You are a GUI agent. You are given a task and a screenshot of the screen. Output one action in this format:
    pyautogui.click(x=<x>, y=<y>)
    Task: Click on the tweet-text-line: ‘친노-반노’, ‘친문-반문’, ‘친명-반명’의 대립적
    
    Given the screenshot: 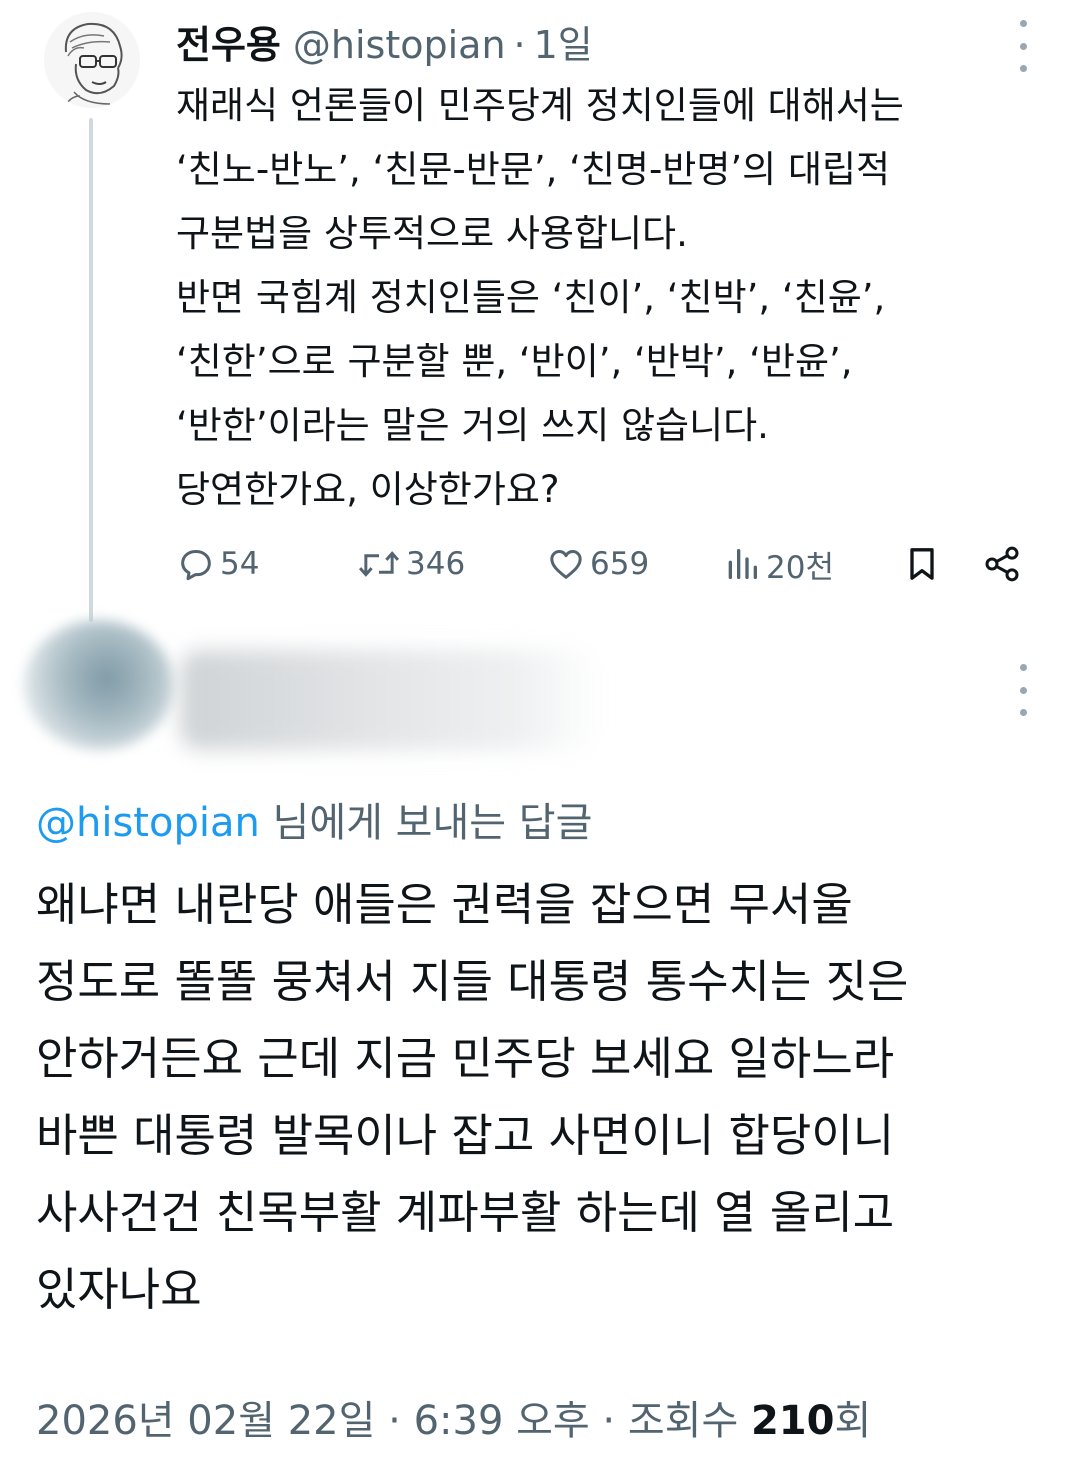 What is the action you would take?
    pyautogui.click(x=533, y=169)
    